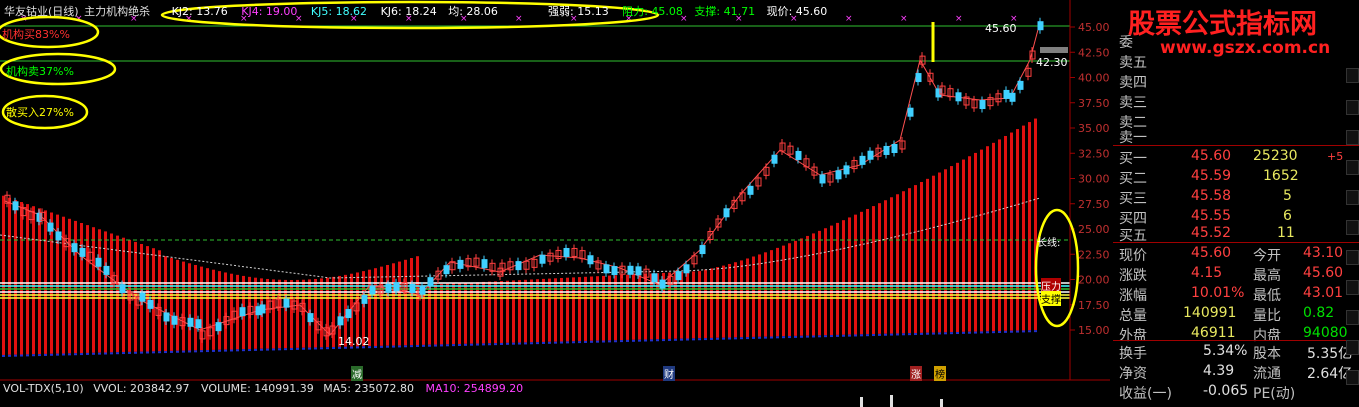  What do you see at coordinates (43, 388) in the screenshot?
I see `volume-indicator-name: VOL-TDX(5,10)` at bounding box center [43, 388].